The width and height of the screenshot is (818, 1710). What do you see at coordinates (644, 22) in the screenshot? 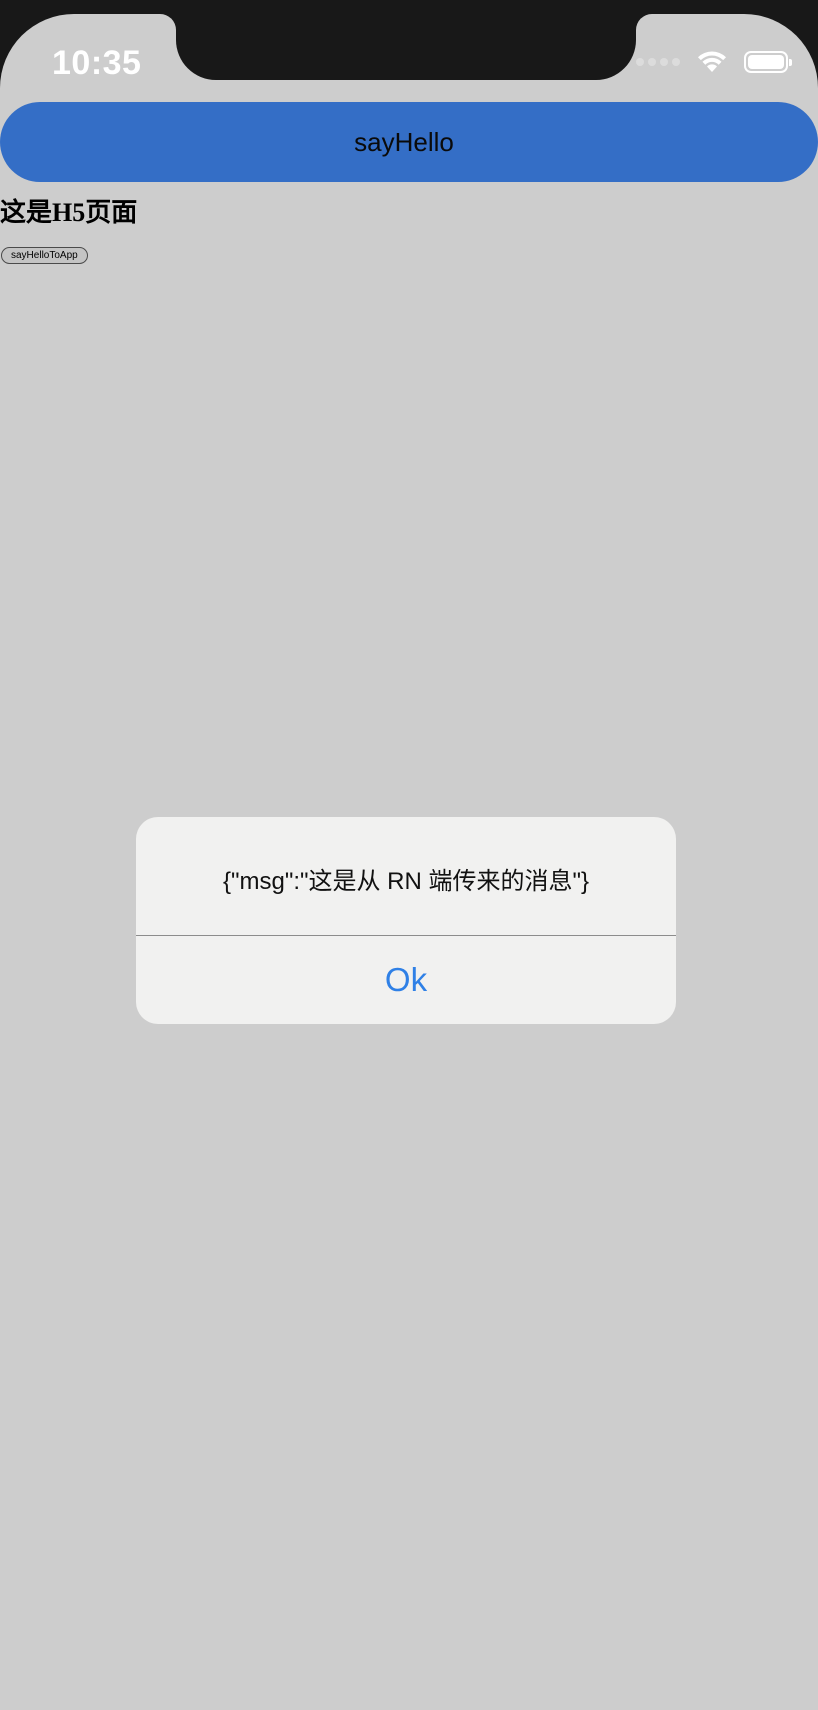
I see `notch-corner-right` at bounding box center [644, 22].